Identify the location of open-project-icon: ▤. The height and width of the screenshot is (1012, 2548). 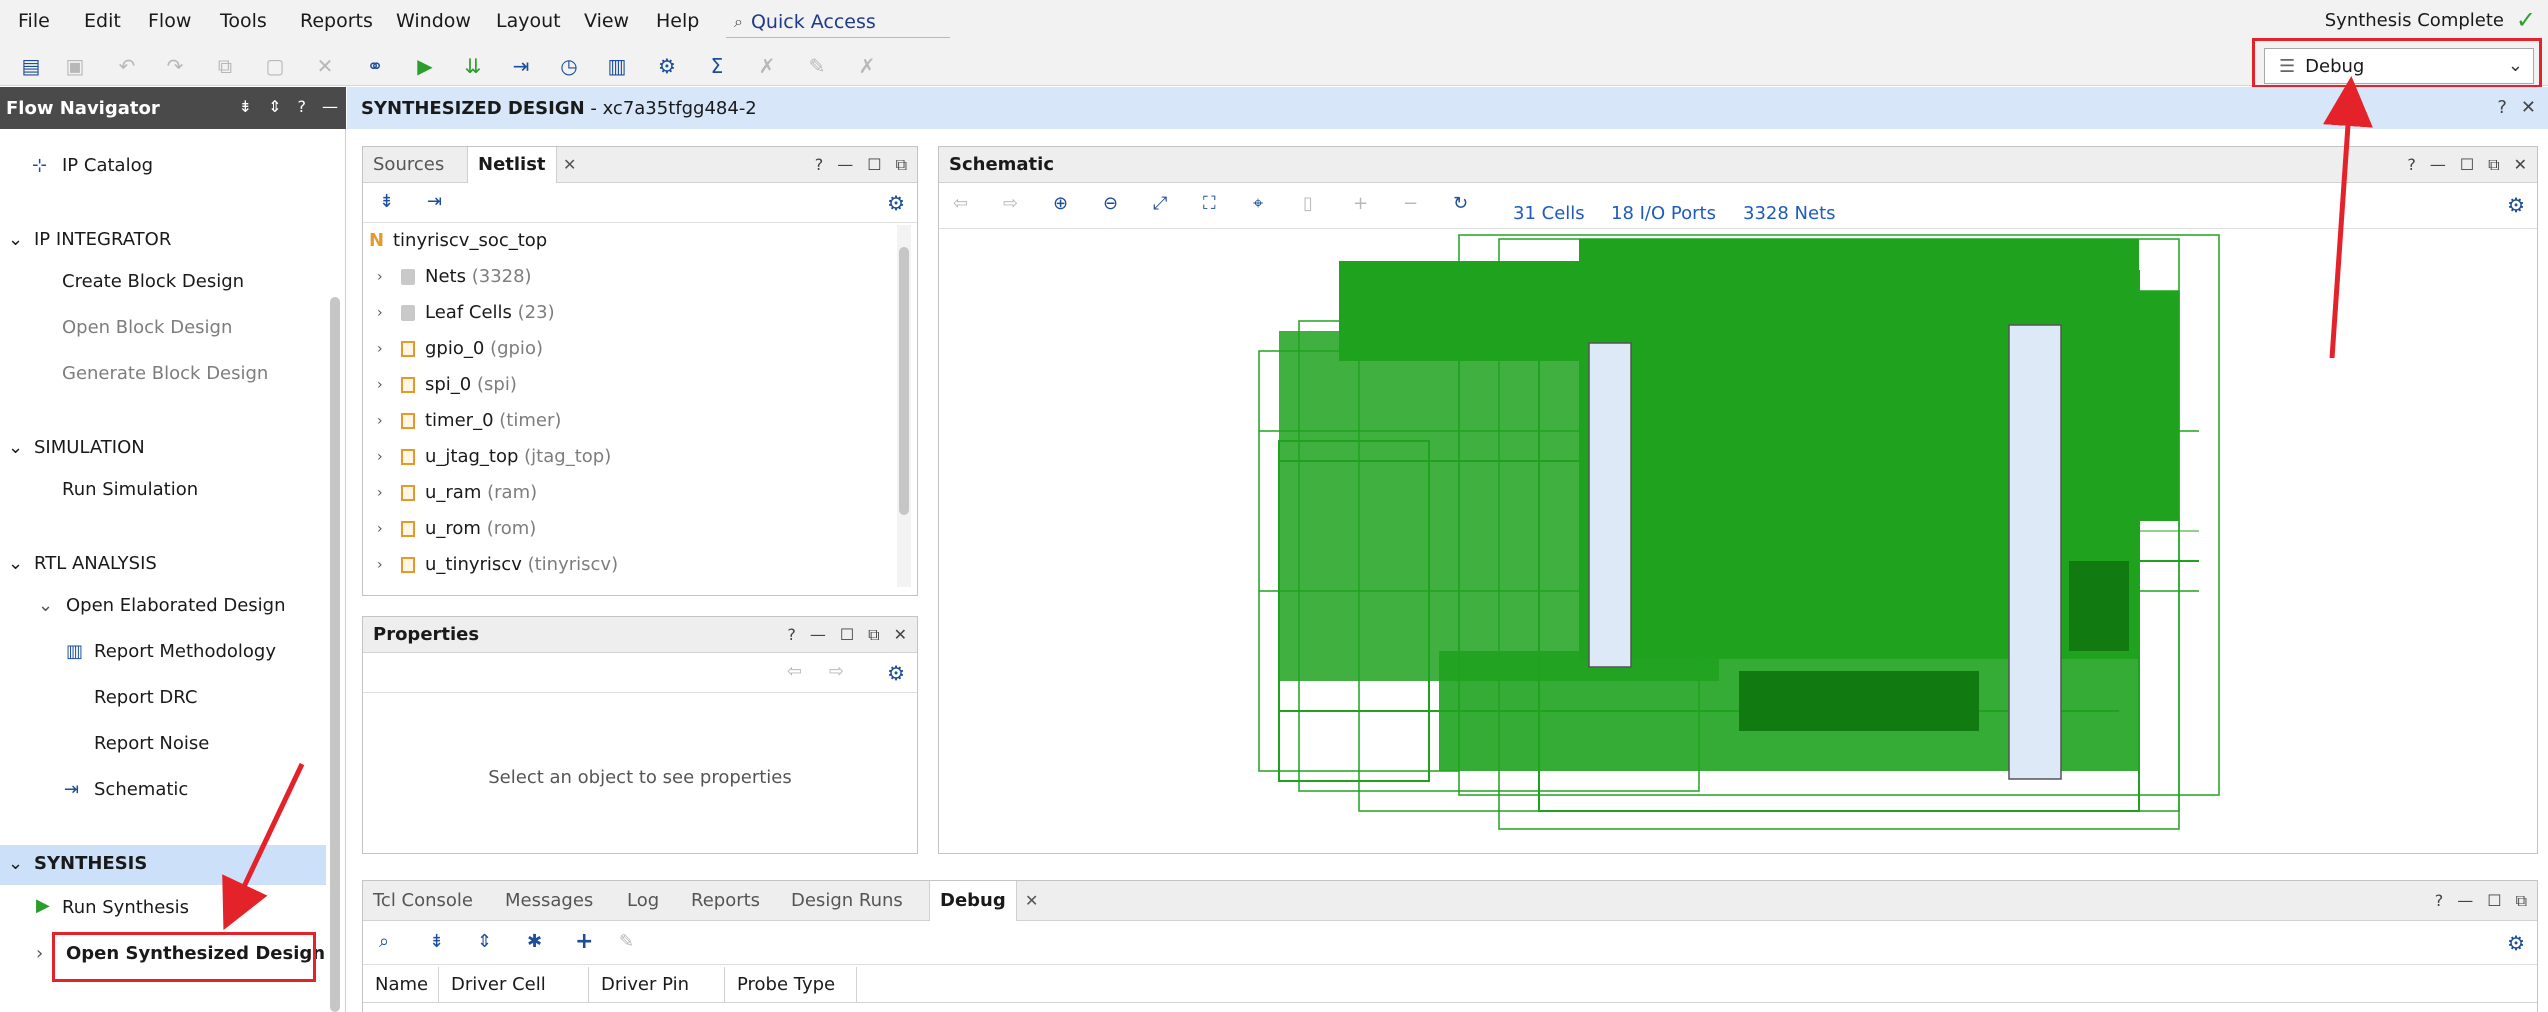
(31, 66).